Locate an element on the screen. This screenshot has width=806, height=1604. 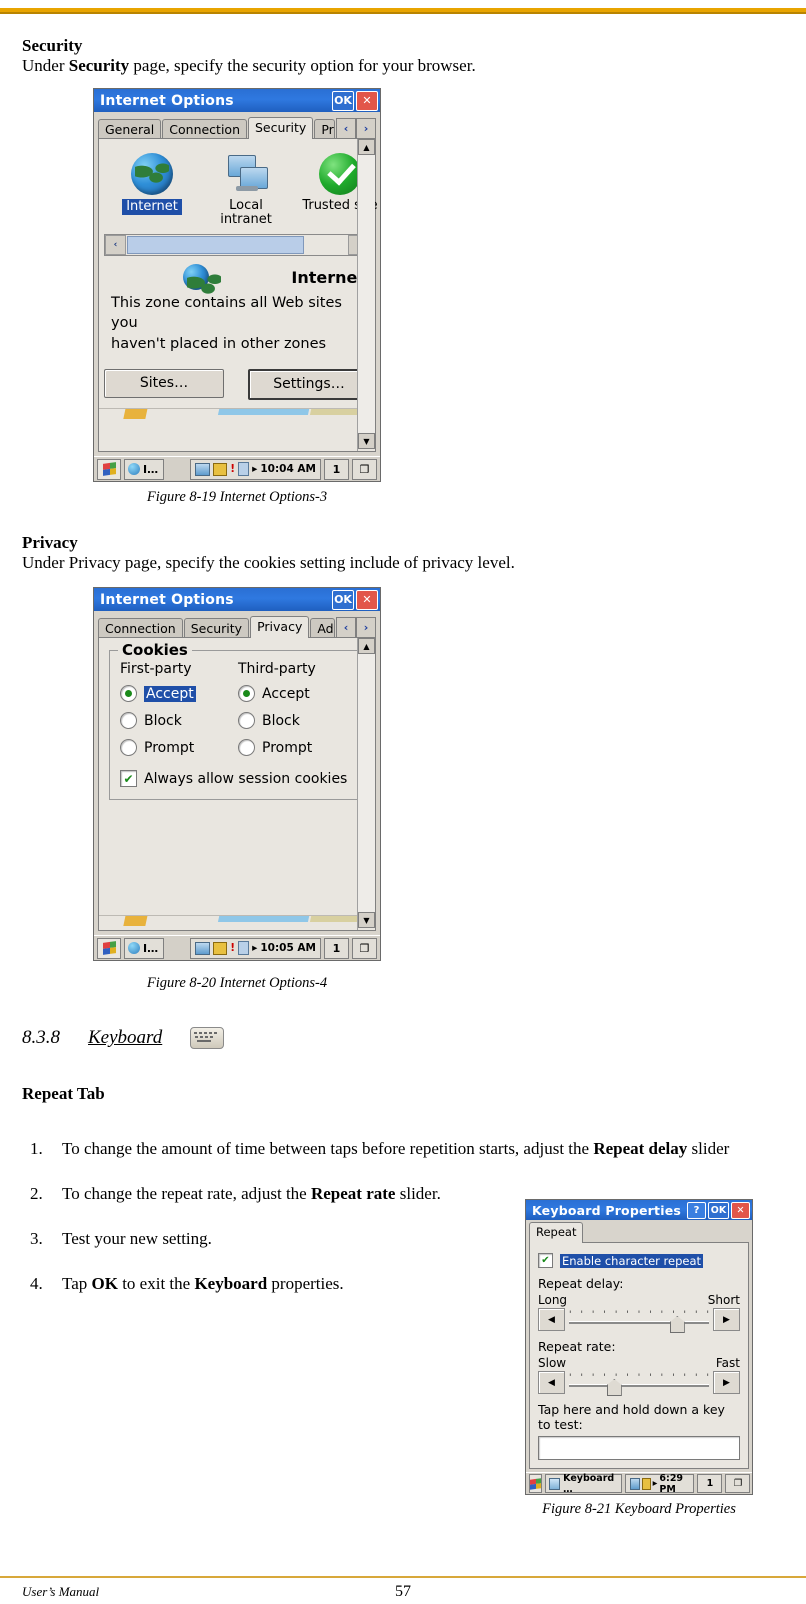
zone-horizontal-scrollbar: ‹ › is located at coordinates (237, 245).